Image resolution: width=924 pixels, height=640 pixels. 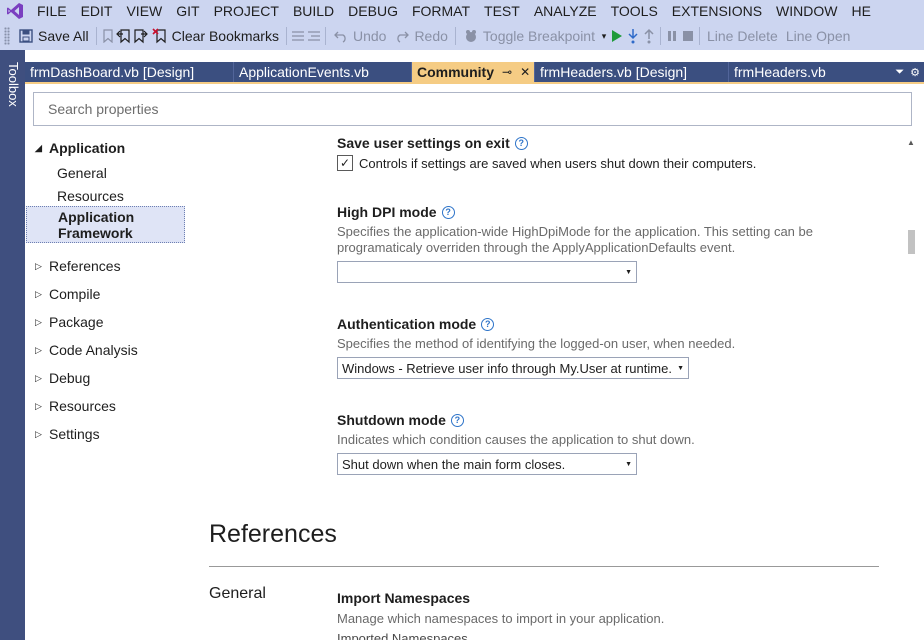 What do you see at coordinates (416, 324) in the screenshot?
I see `authentication-mode-title: Authentication mode ?` at bounding box center [416, 324].